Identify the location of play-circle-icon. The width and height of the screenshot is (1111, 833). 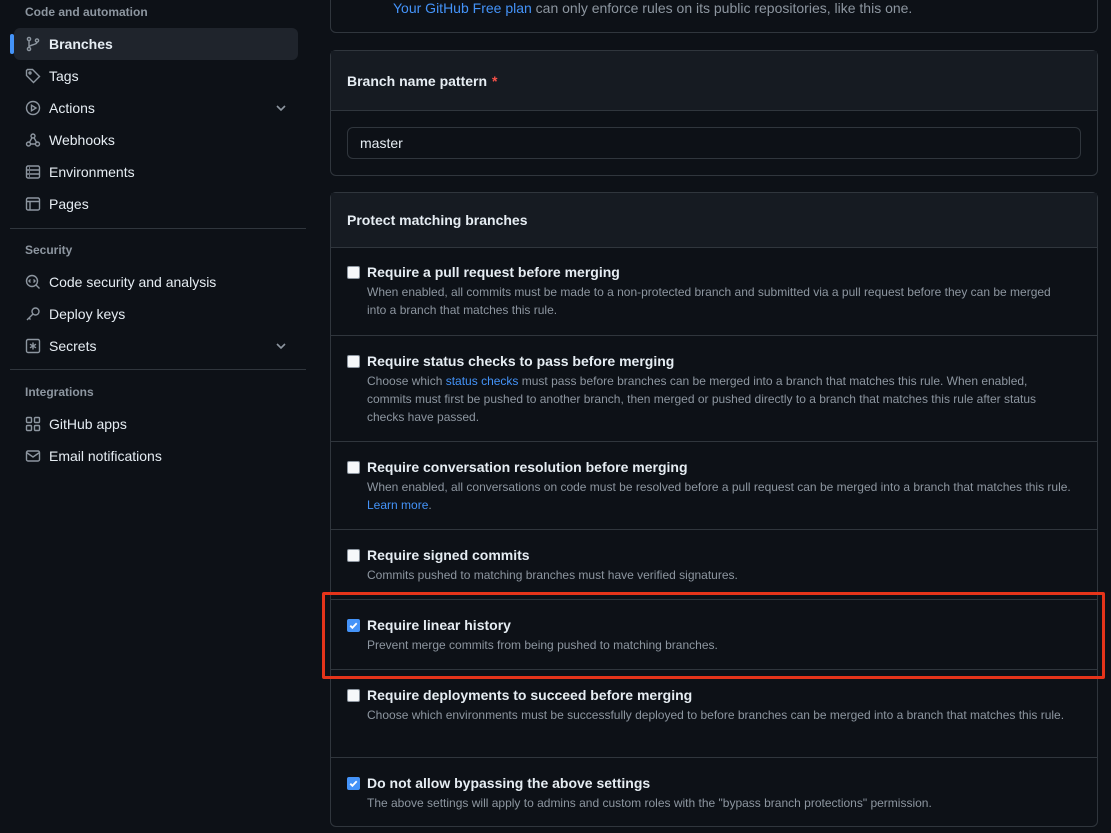
(33, 108).